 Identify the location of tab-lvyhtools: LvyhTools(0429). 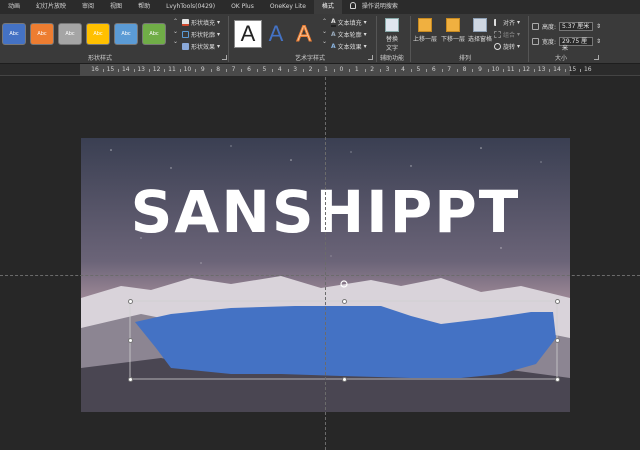
(190, 7).